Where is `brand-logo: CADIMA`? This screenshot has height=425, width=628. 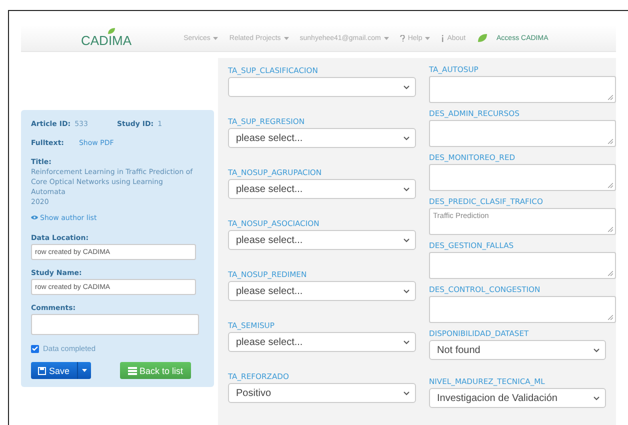 brand-logo: CADIMA is located at coordinates (106, 38).